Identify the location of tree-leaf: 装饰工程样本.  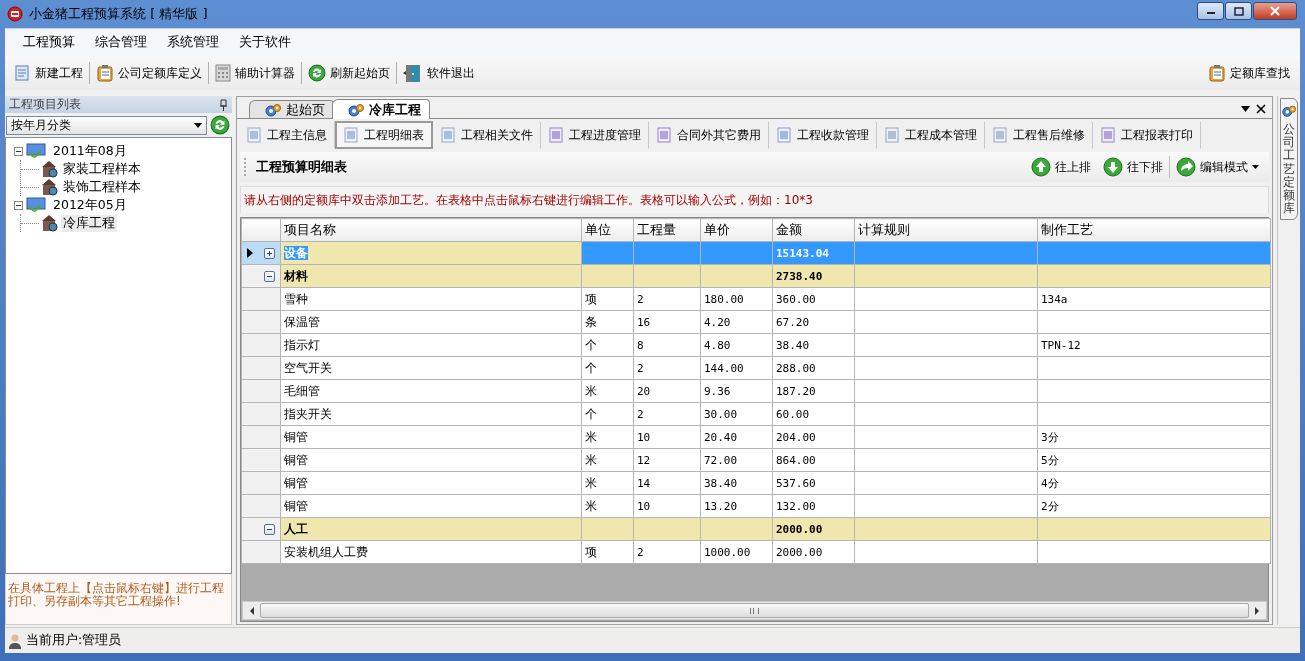
(102, 187).